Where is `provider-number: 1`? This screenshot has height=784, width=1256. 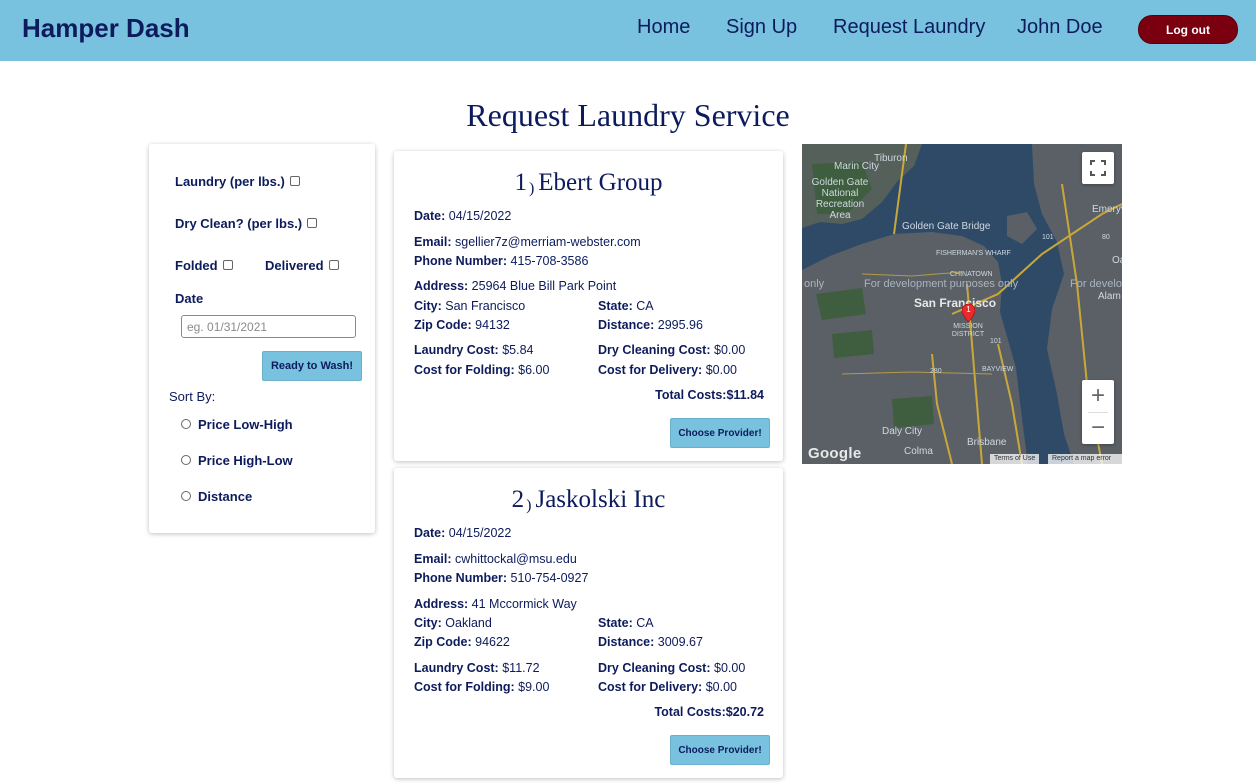
provider-number: 1 is located at coordinates (520, 182).